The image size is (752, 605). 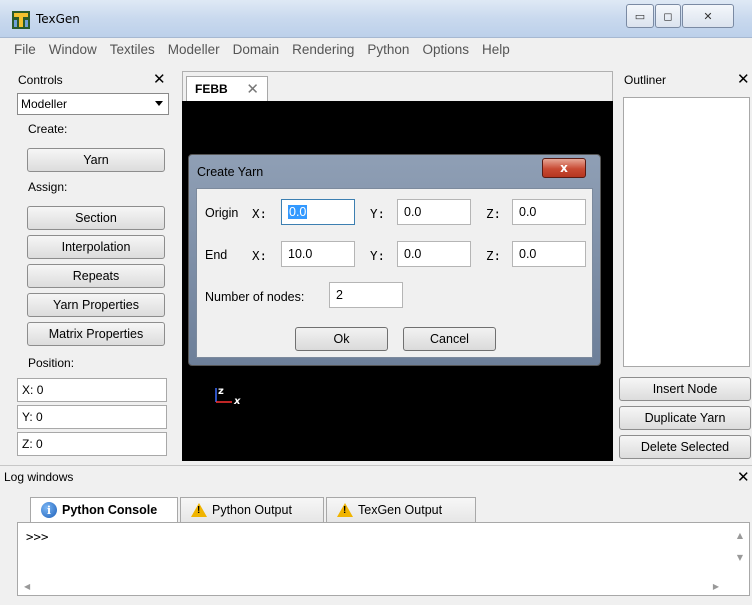 I want to click on window-titlebar: TexGen ▭ ◻ ✕, so click(x=376, y=19).